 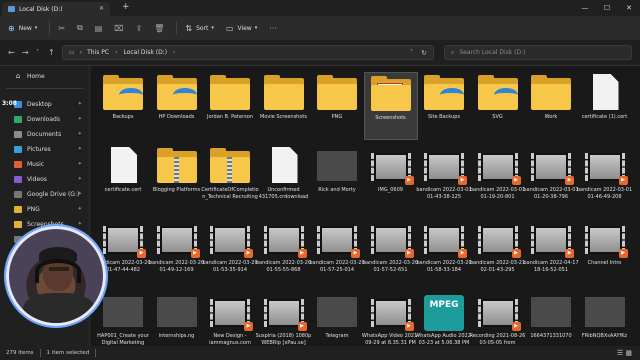 I want to click on file-item: ▶ bandicam 2022-04-17 18-16-52-051, so click(x=551, y=252).